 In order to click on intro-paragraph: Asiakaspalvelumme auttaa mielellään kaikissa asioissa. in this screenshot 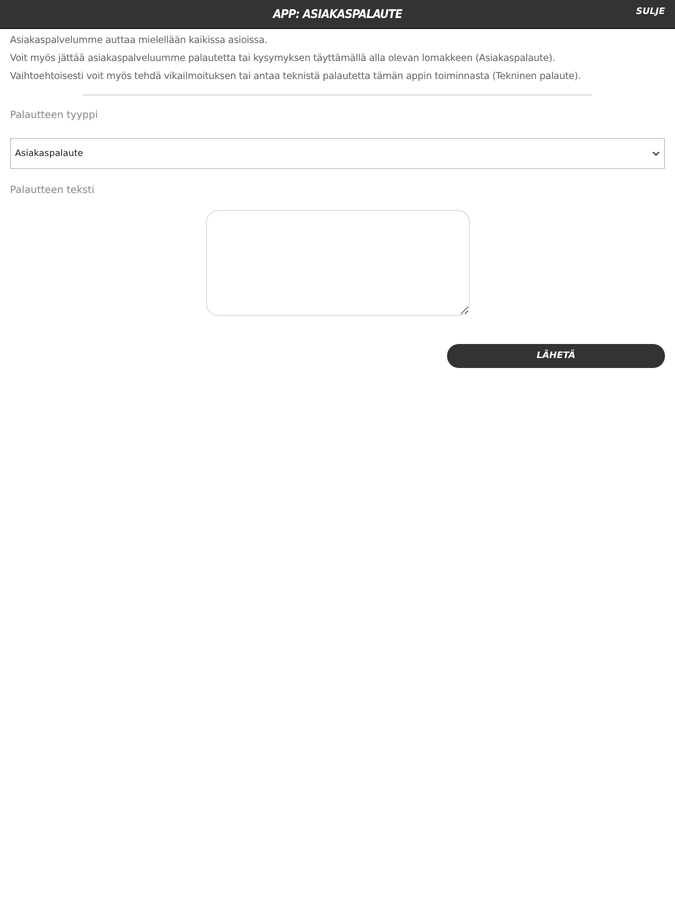, I will do `click(139, 40)`.